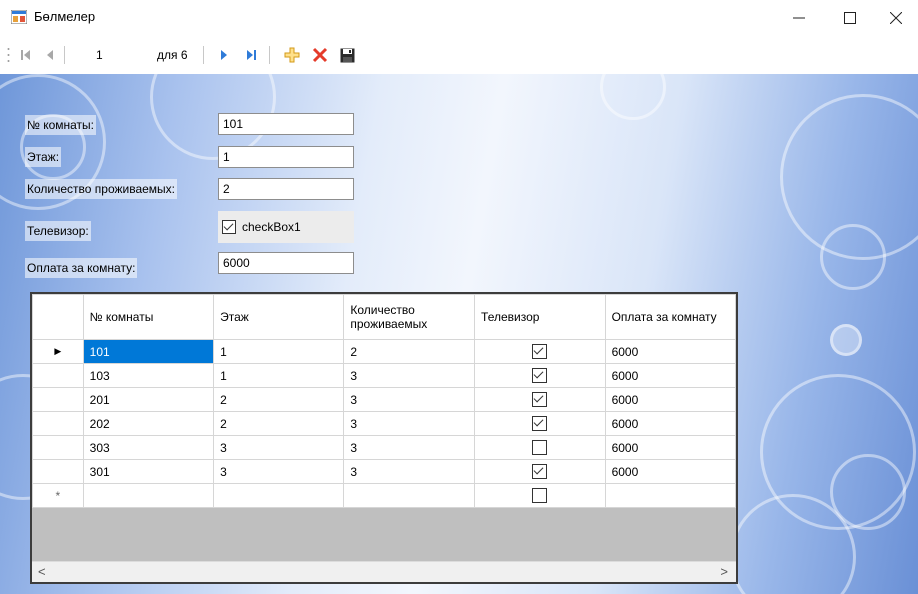 This screenshot has height=594, width=918. What do you see at coordinates (65, 16) in the screenshot?
I see `window-title: Бөлмелер` at bounding box center [65, 16].